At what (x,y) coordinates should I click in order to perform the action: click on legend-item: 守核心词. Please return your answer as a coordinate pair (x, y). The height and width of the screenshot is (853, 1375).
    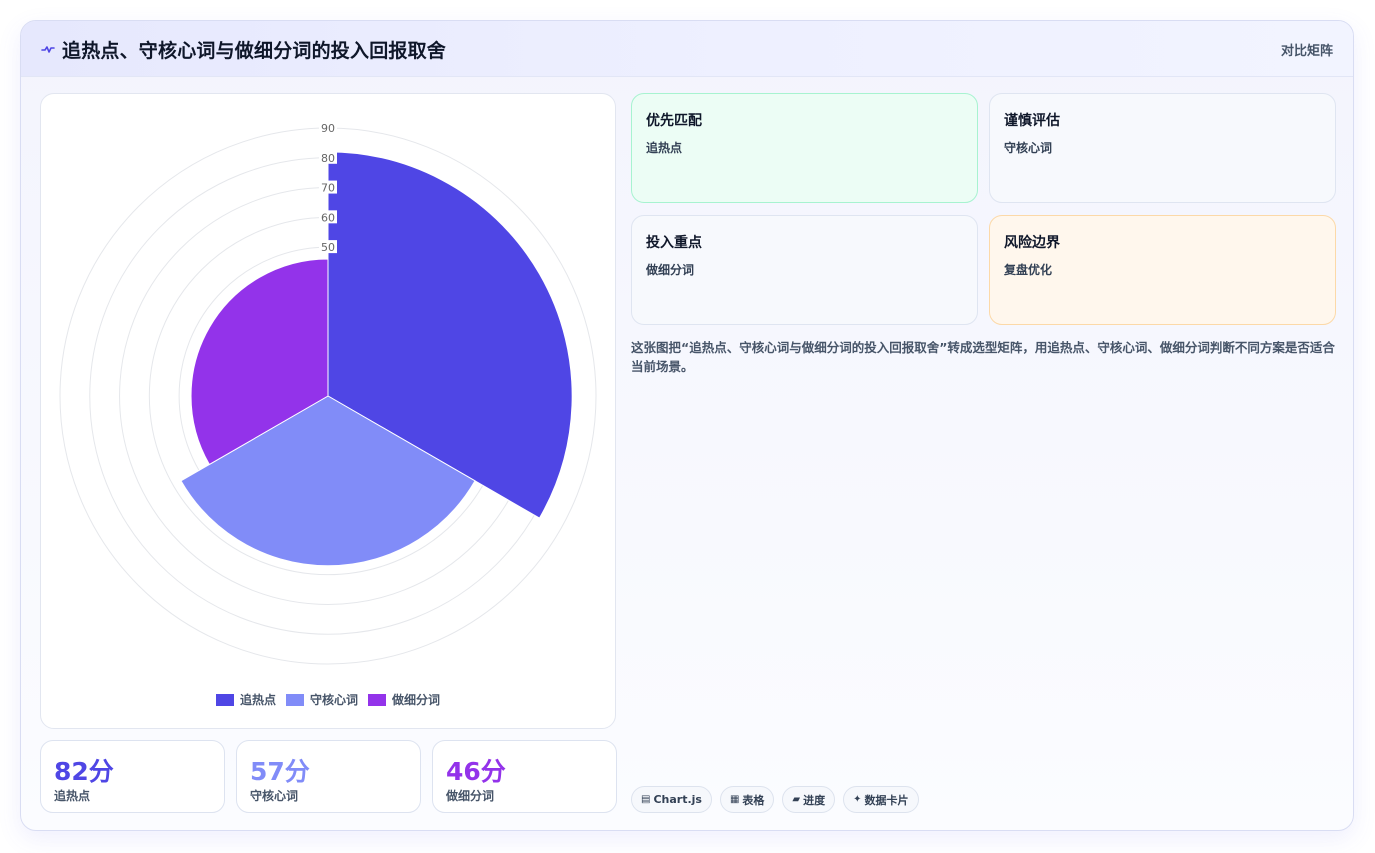
    Looking at the image, I should click on (321, 699).